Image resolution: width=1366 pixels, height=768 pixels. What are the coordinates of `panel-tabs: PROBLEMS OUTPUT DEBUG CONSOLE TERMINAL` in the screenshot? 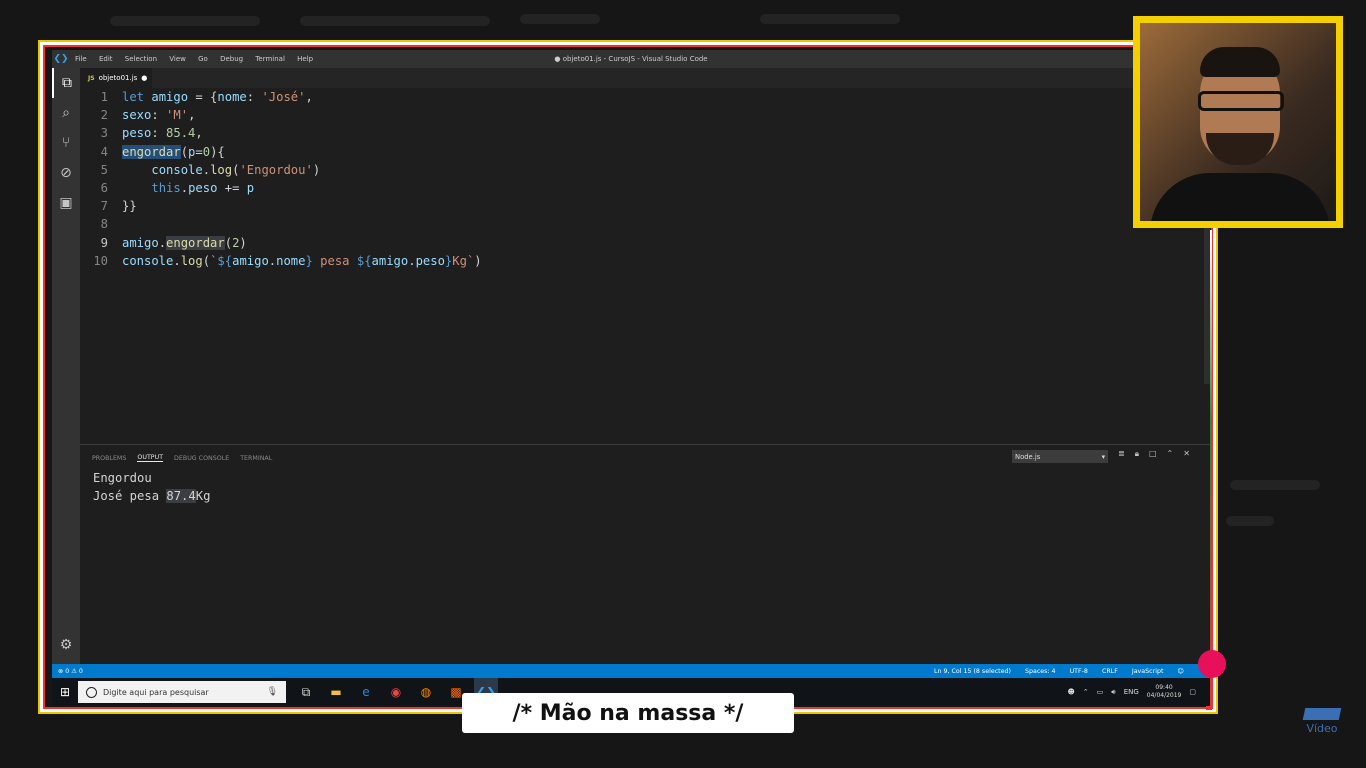 It's located at (182, 458).